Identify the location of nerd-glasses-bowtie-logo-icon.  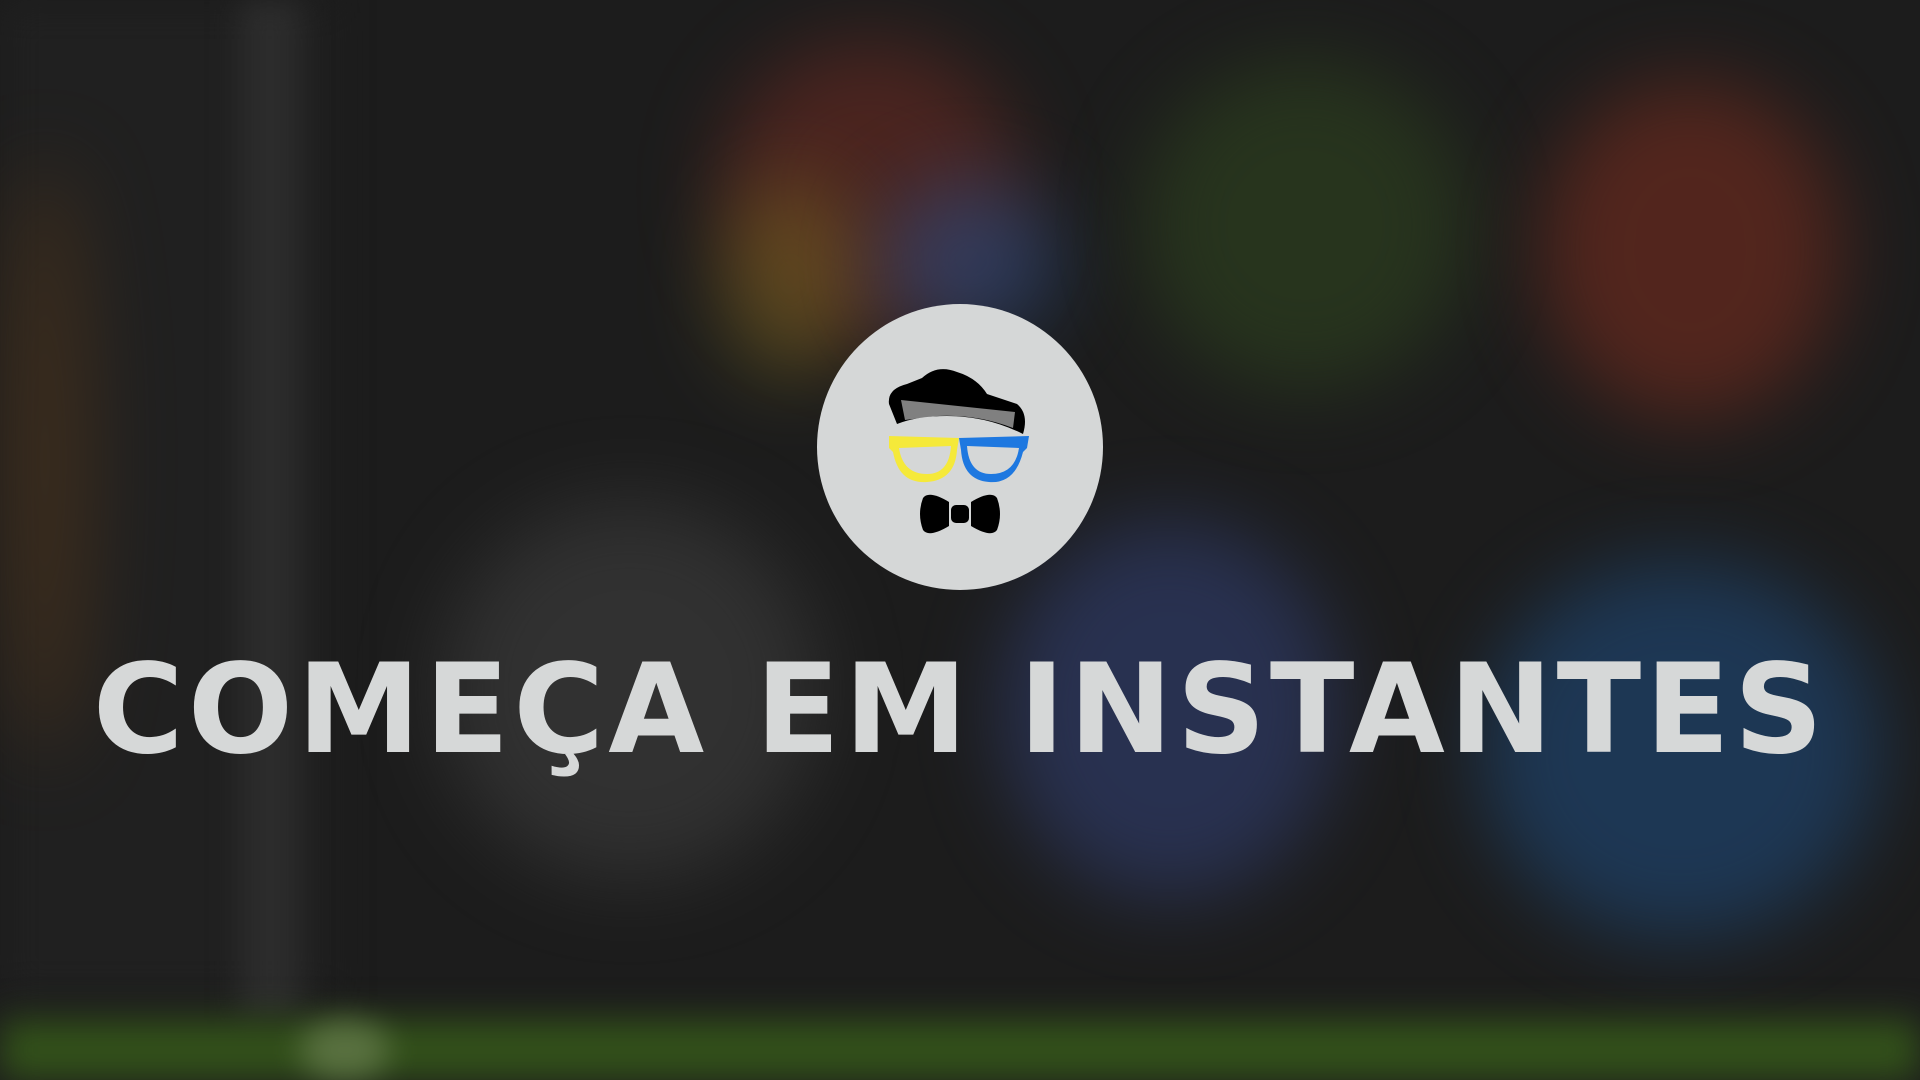
(958, 451).